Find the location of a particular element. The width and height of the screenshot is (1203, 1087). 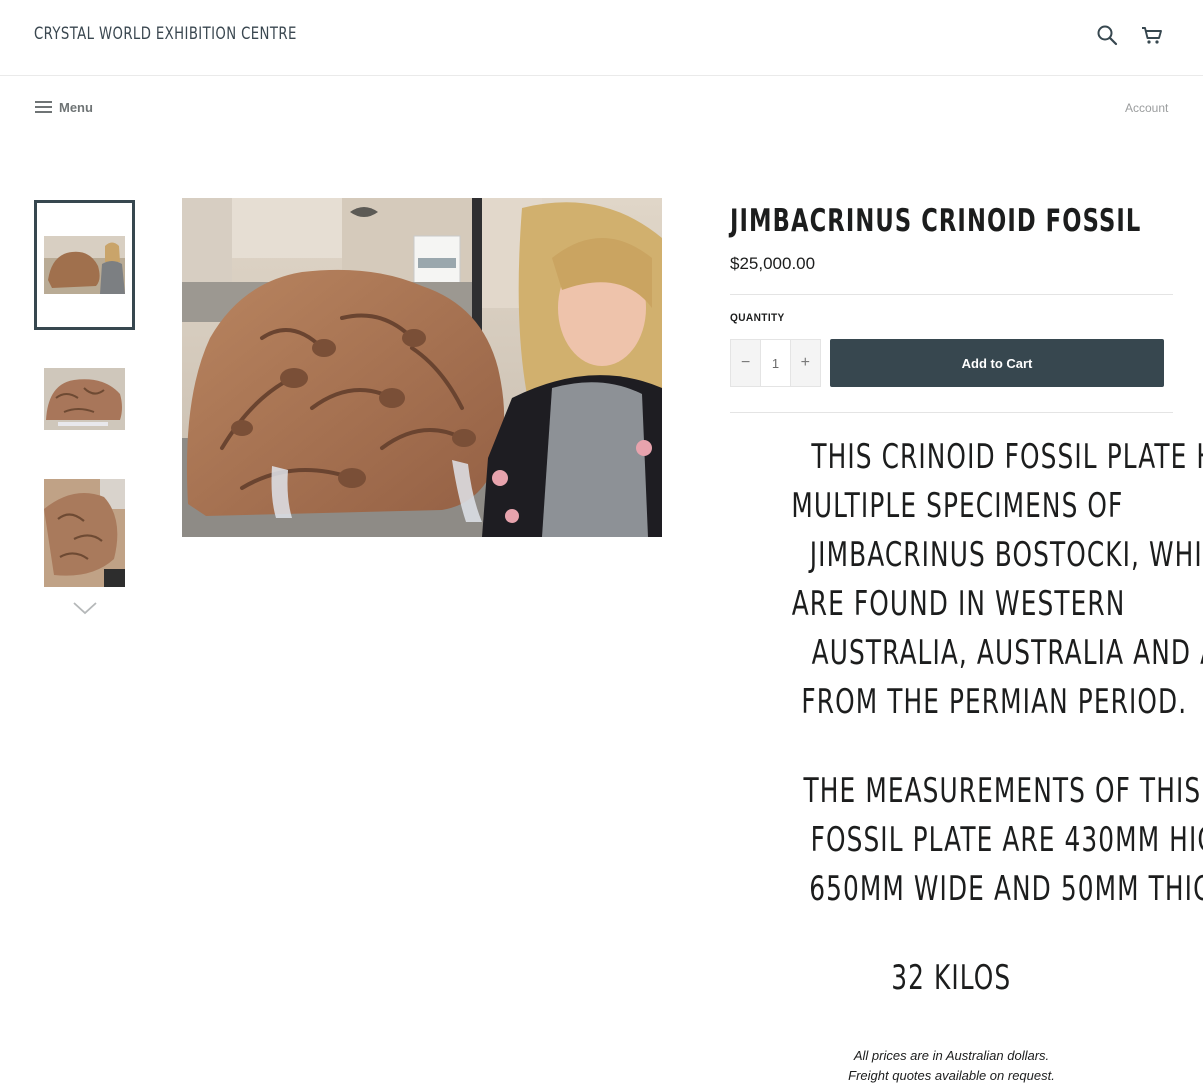

hamburger-icon is located at coordinates (43, 107).